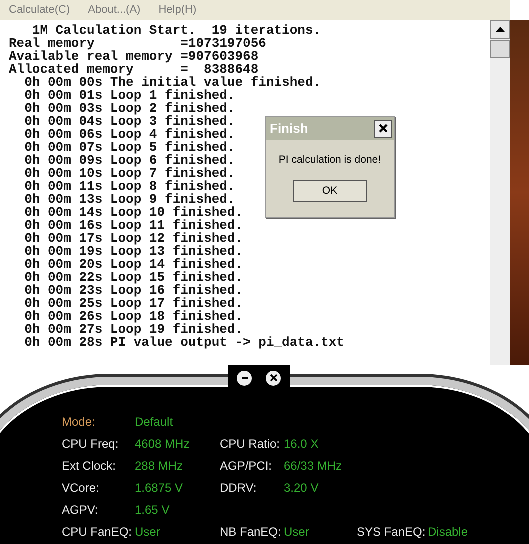 The height and width of the screenshot is (544, 529). I want to click on log-line: 0h 00m 11s Loop 8 finished., so click(130, 186).